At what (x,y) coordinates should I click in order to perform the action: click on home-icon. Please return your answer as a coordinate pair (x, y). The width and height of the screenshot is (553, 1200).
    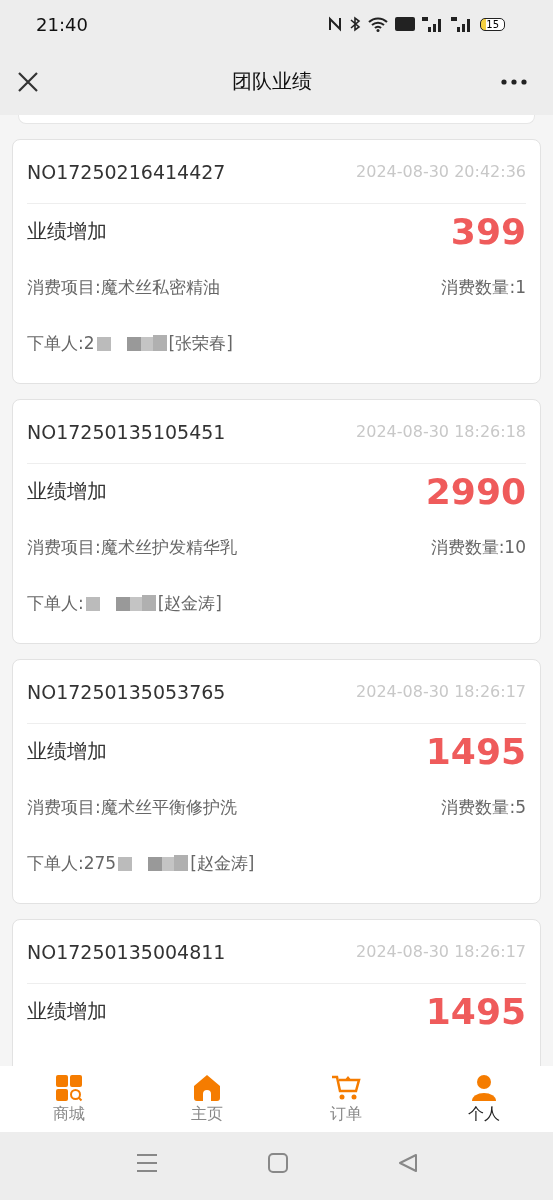
    Looking at the image, I should click on (207, 1087).